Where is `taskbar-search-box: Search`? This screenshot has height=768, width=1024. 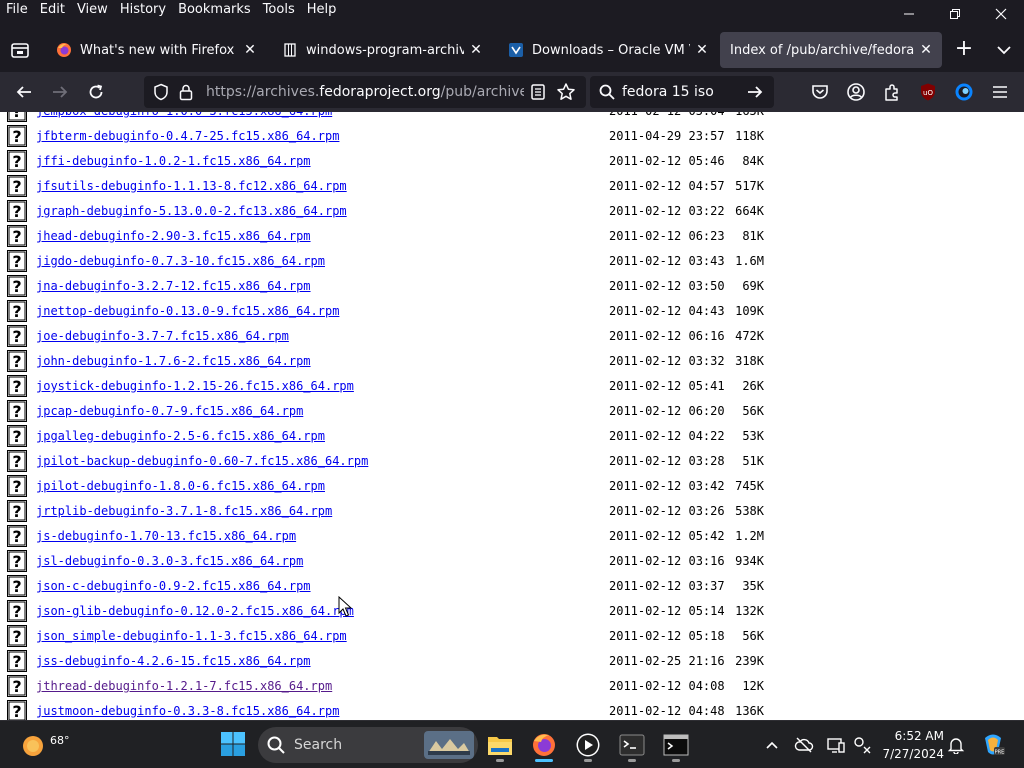
taskbar-search-box: Search is located at coordinates (368, 745).